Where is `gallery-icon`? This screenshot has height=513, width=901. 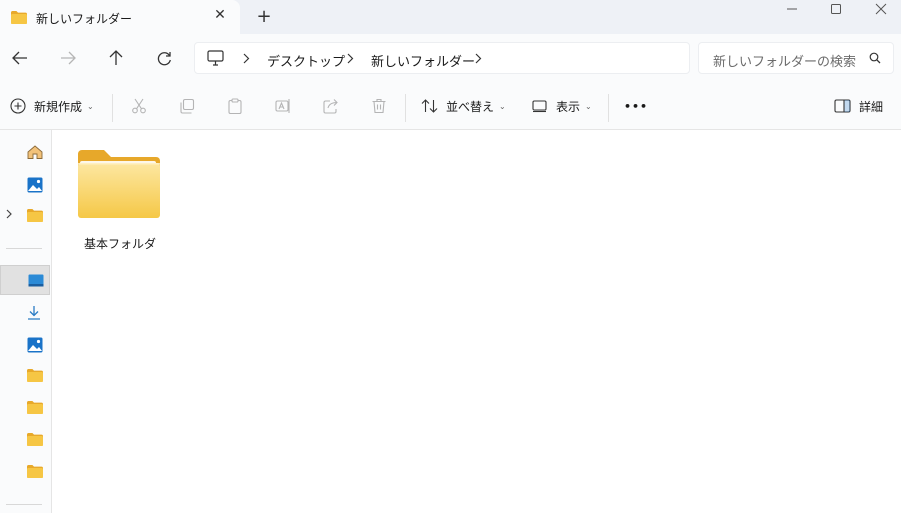 gallery-icon is located at coordinates (35, 186).